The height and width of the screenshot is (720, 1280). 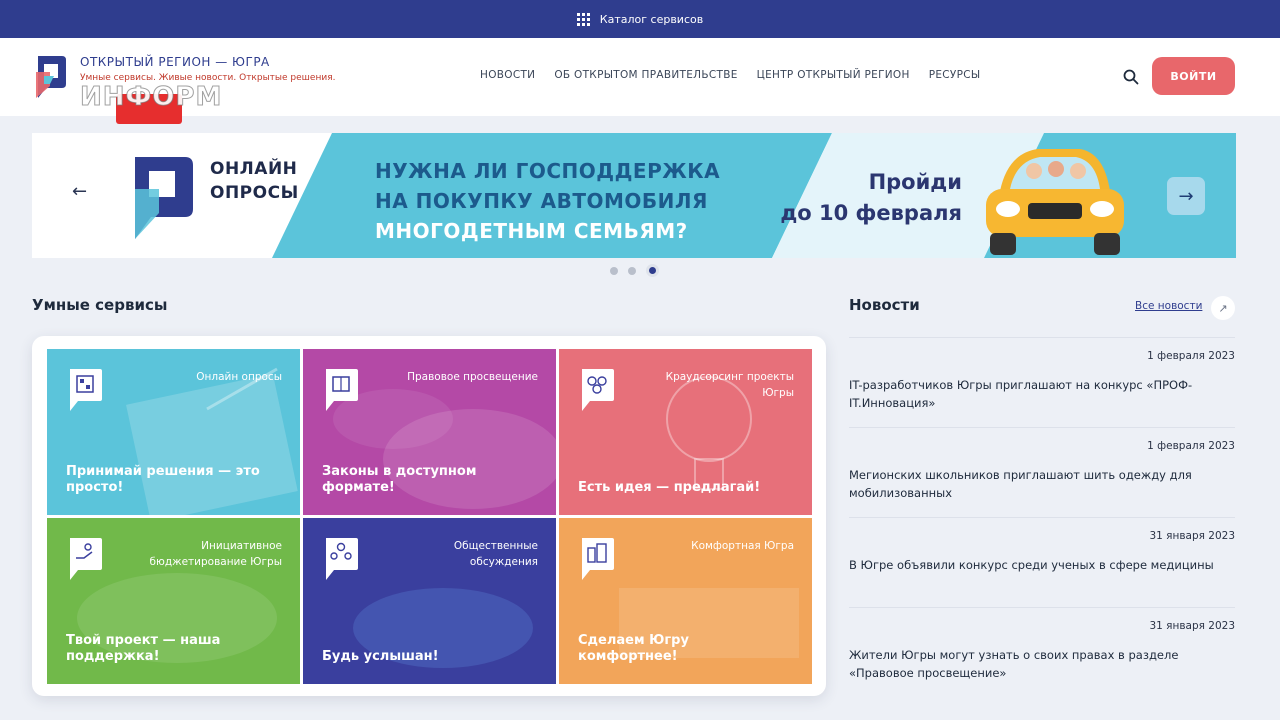 What do you see at coordinates (79, 191) in the screenshot?
I see `banner-prev-button: ←` at bounding box center [79, 191].